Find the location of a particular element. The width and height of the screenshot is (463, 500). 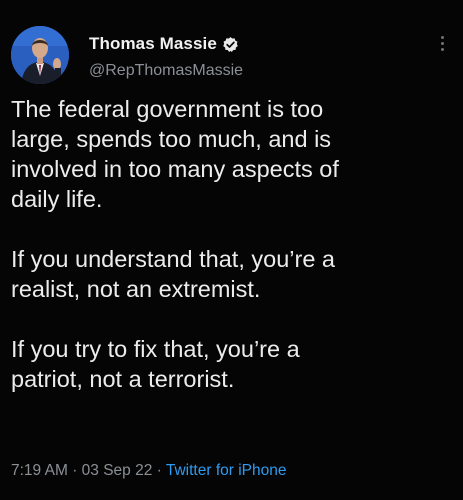

avatar is located at coordinates (40, 55).